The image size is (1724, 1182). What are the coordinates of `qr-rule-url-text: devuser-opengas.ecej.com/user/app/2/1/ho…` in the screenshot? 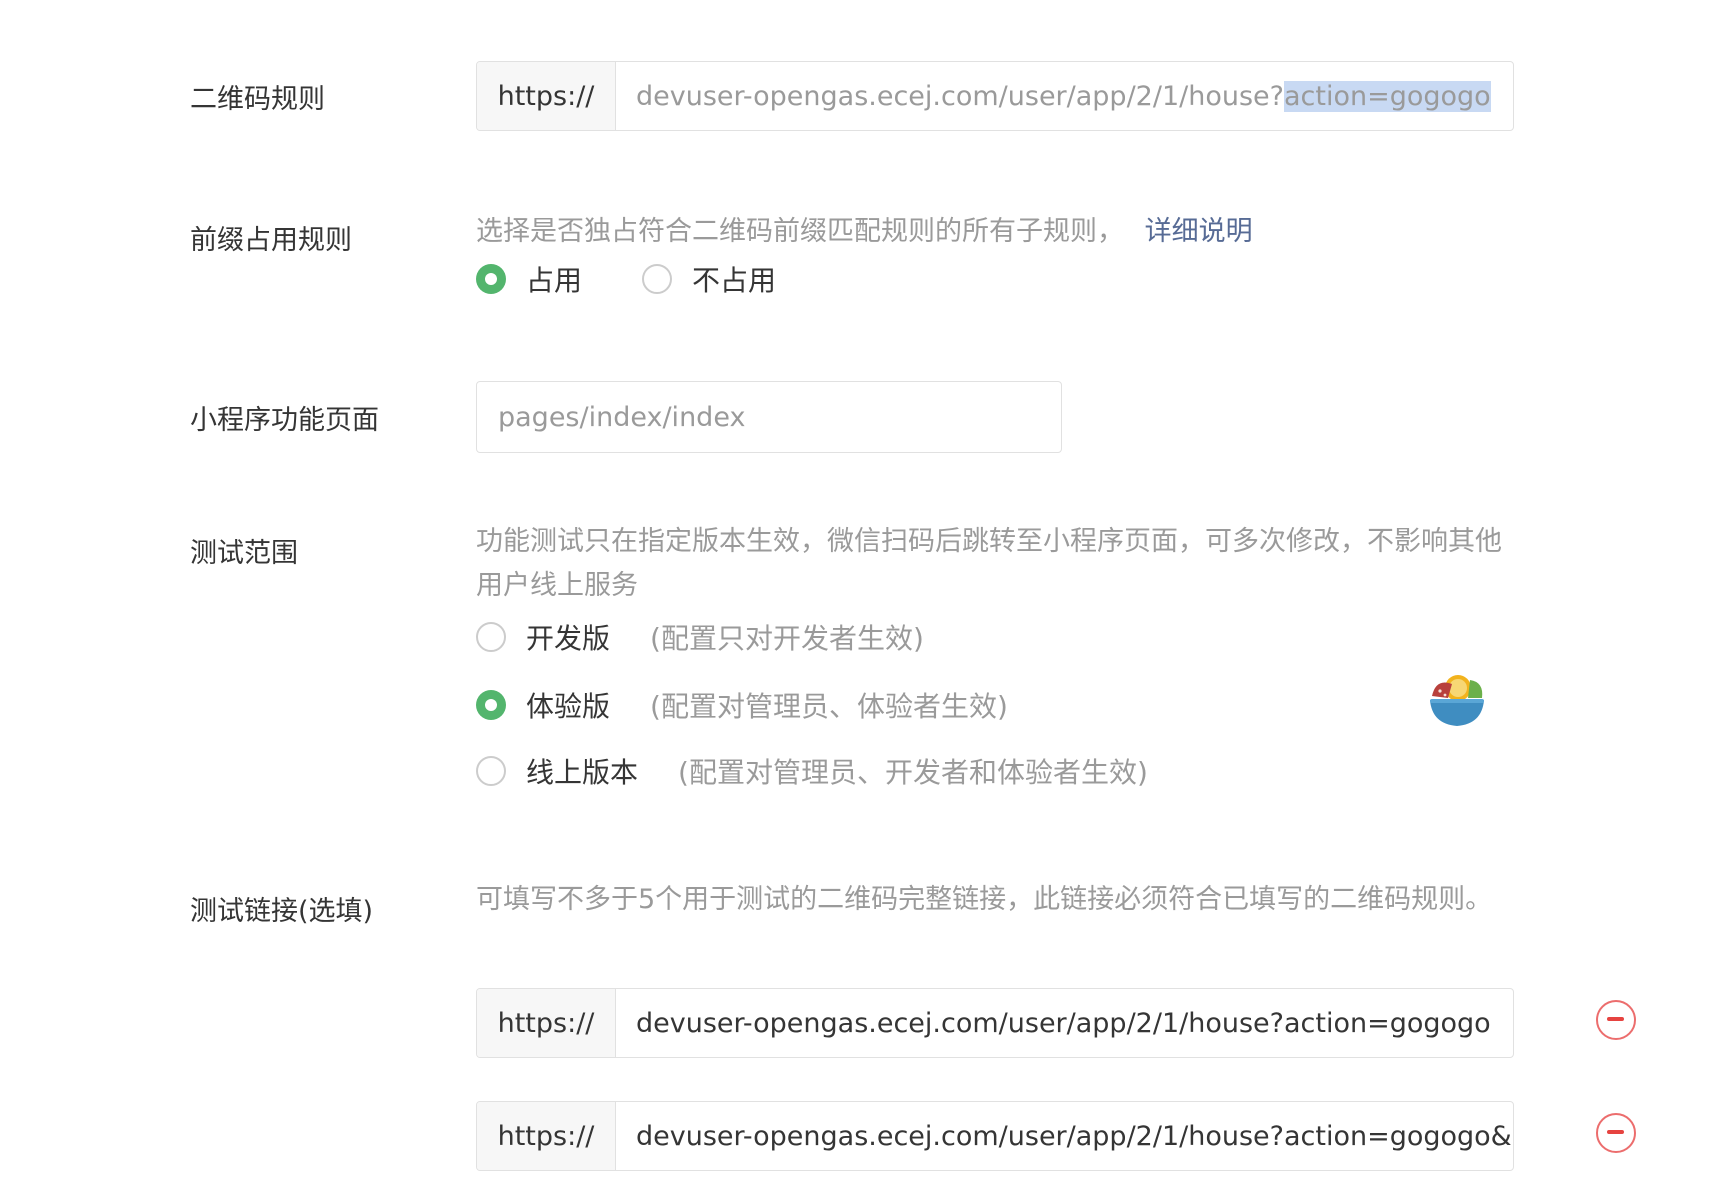 It's located at (960, 96).